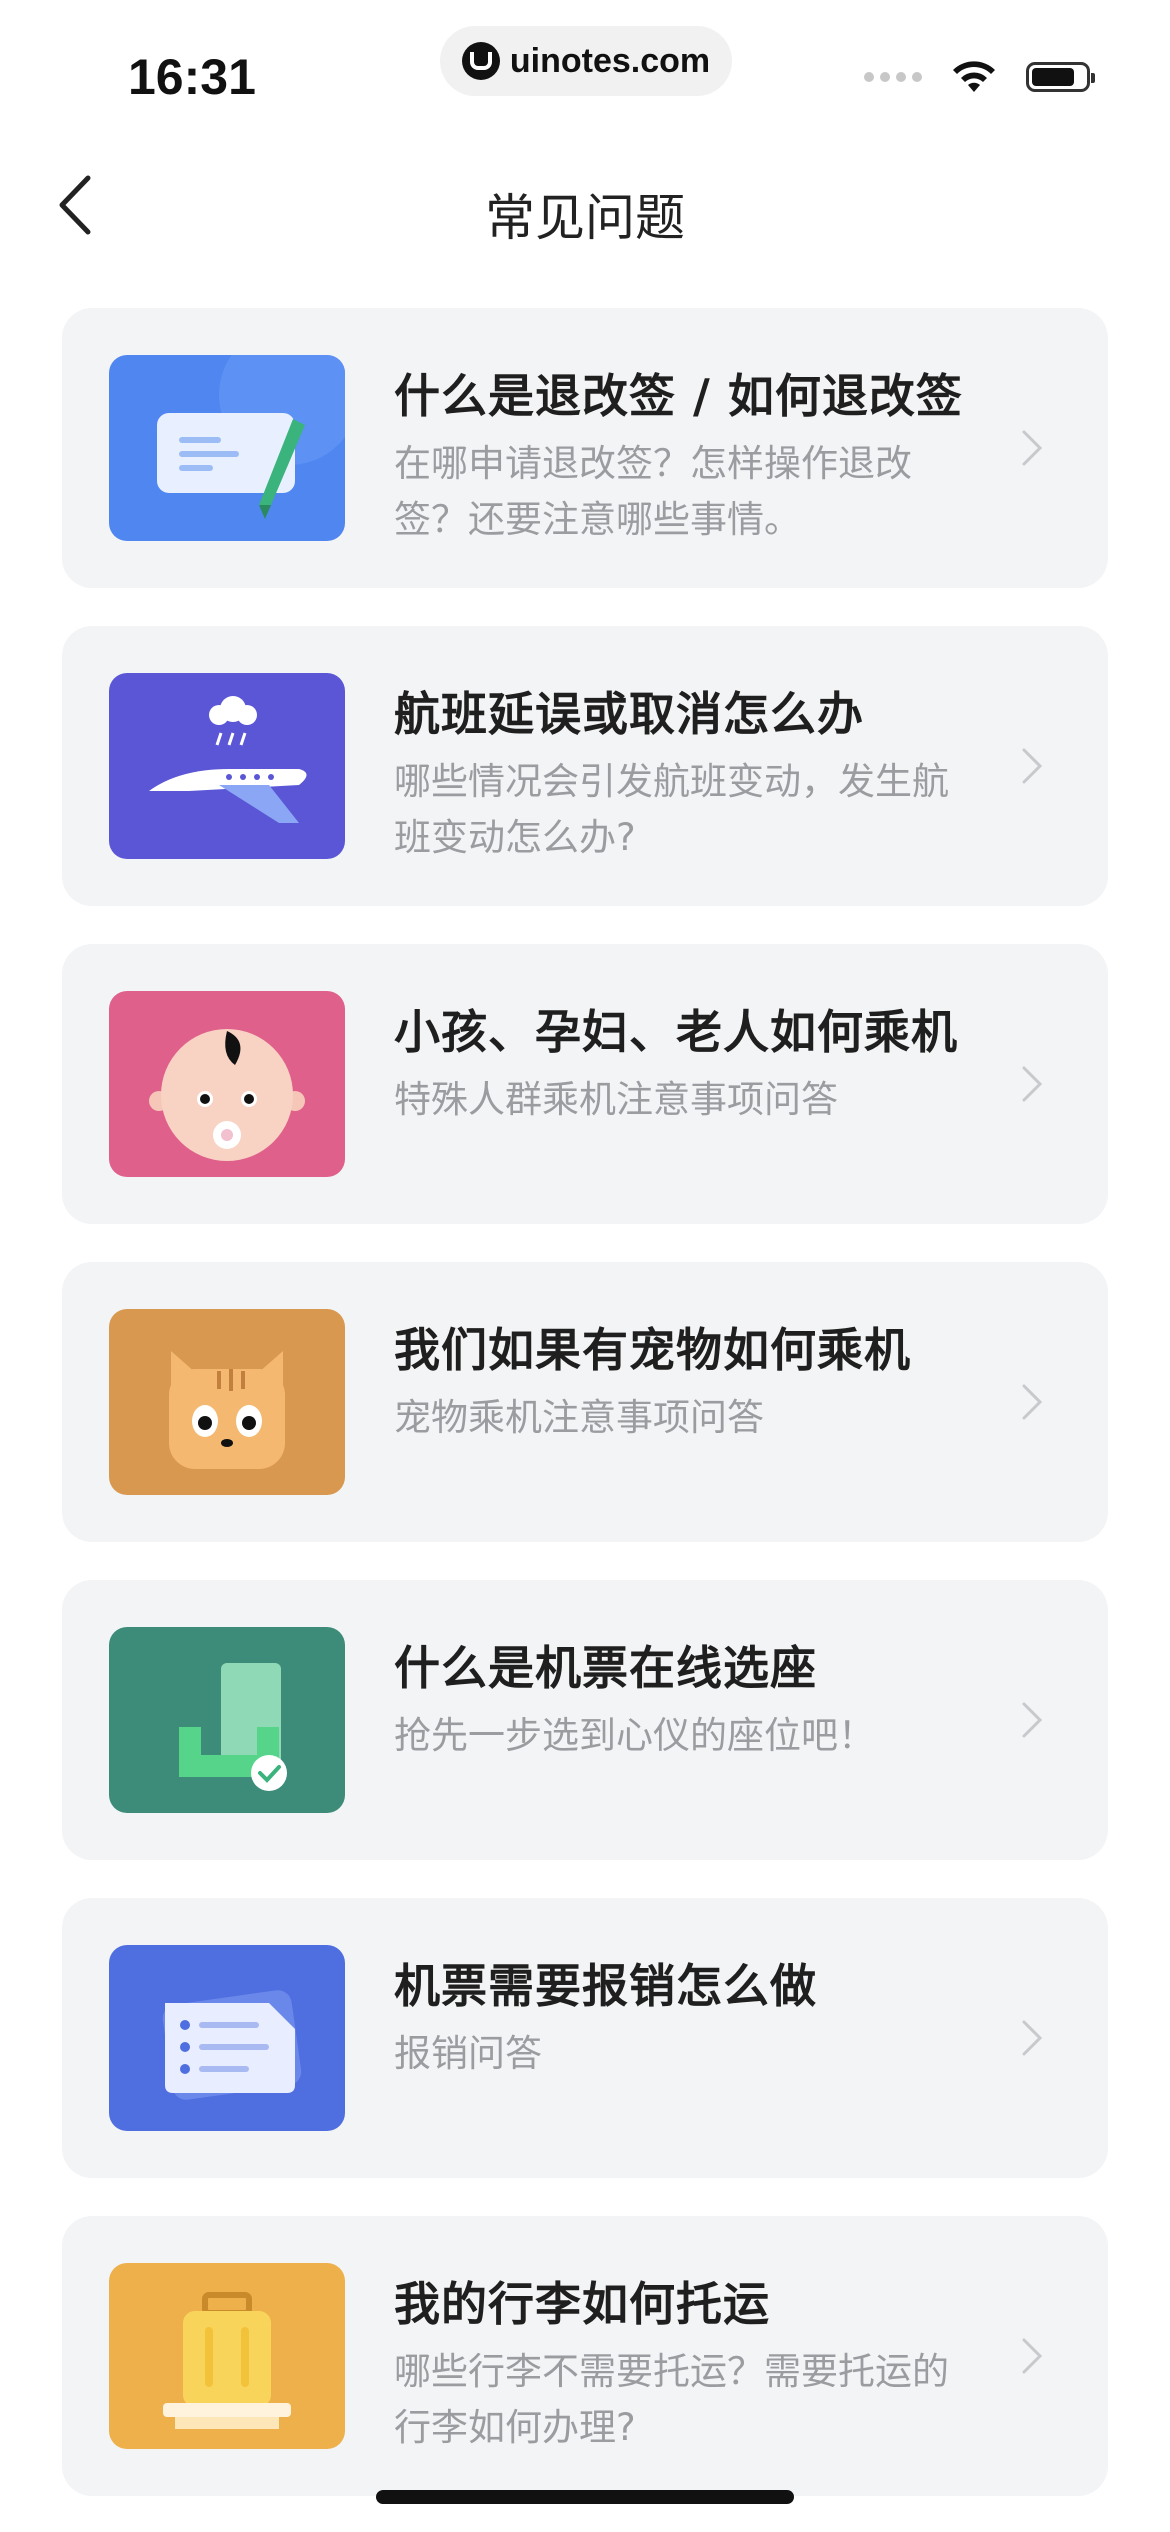 The height and width of the screenshot is (2532, 1170). Describe the element at coordinates (192, 77) in the screenshot. I see `status-time: 16:31` at that location.